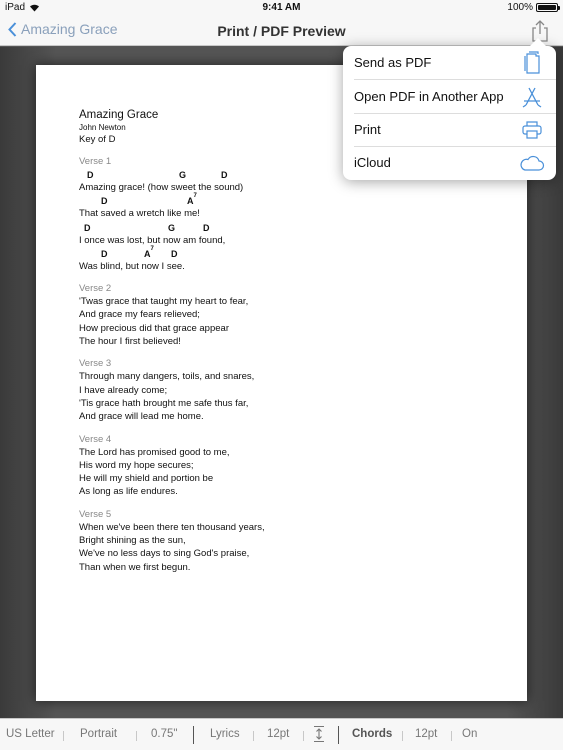 Image resolution: width=563 pixels, height=750 pixels. Describe the element at coordinates (141, 417) in the screenshot. I see `lyric-line: And grace will lead me home.` at that location.